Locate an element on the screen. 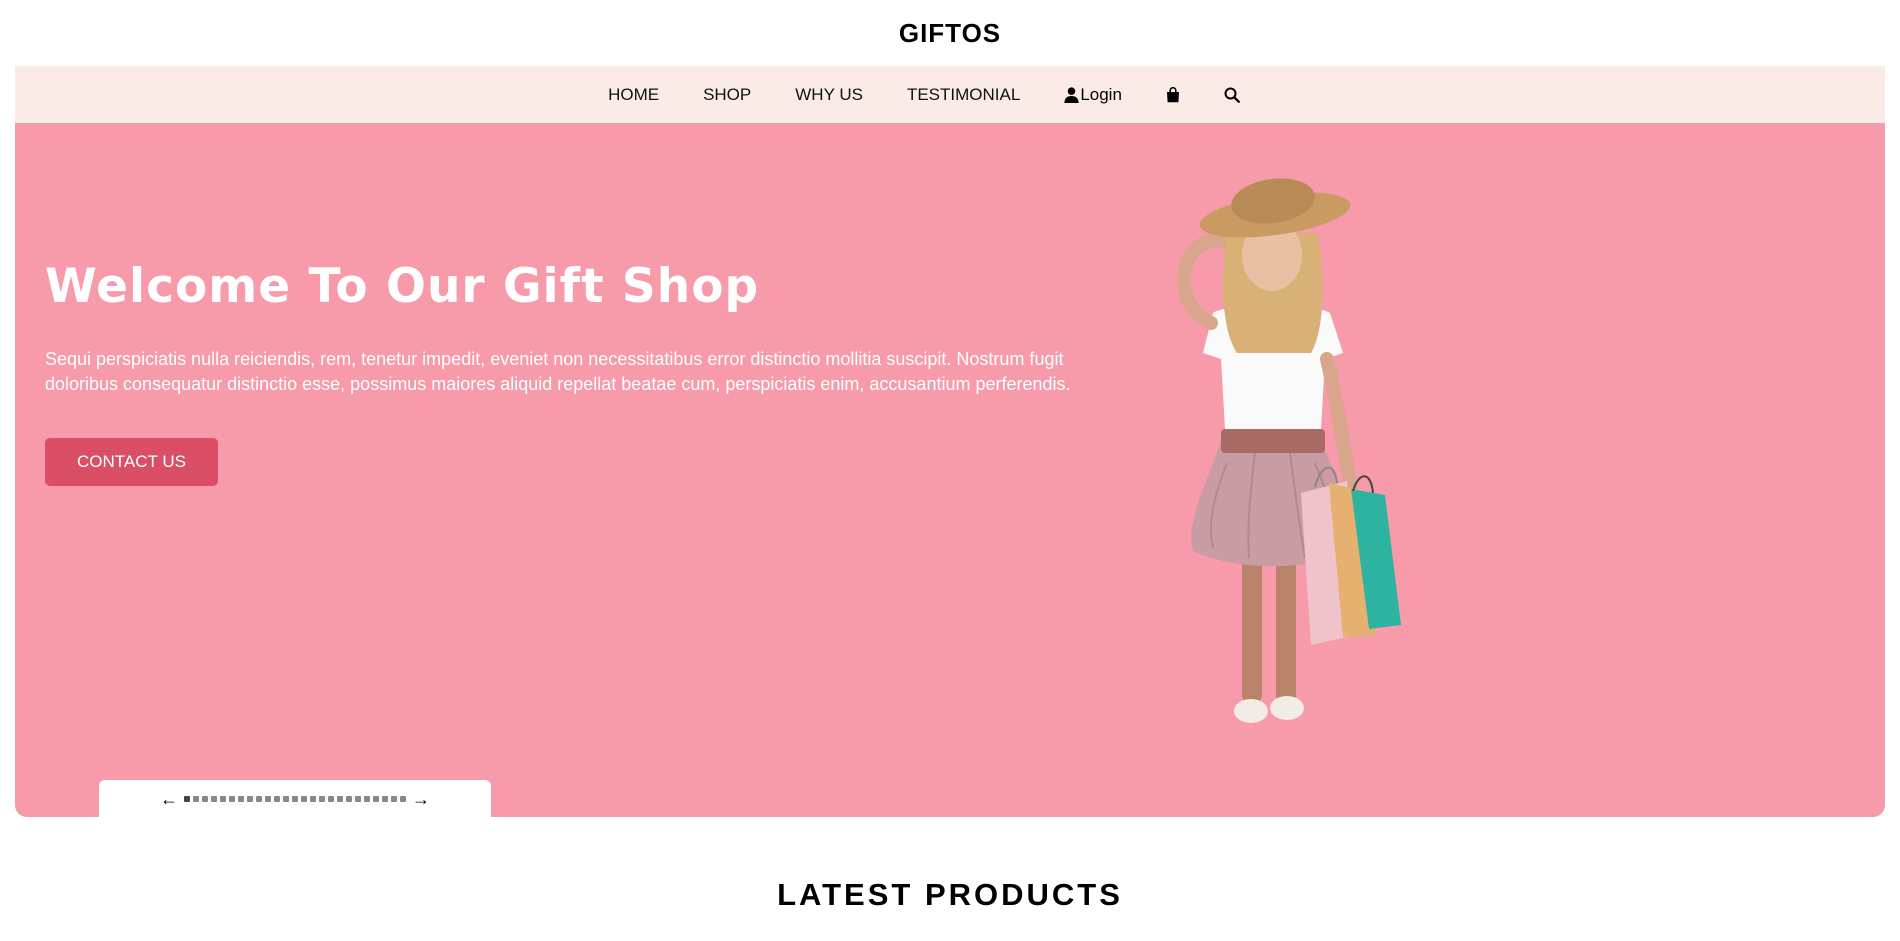 The height and width of the screenshot is (941, 1900). main-navbar: HOME SHOP WHY US TESTIMONIAL Login is located at coordinates (950, 94).